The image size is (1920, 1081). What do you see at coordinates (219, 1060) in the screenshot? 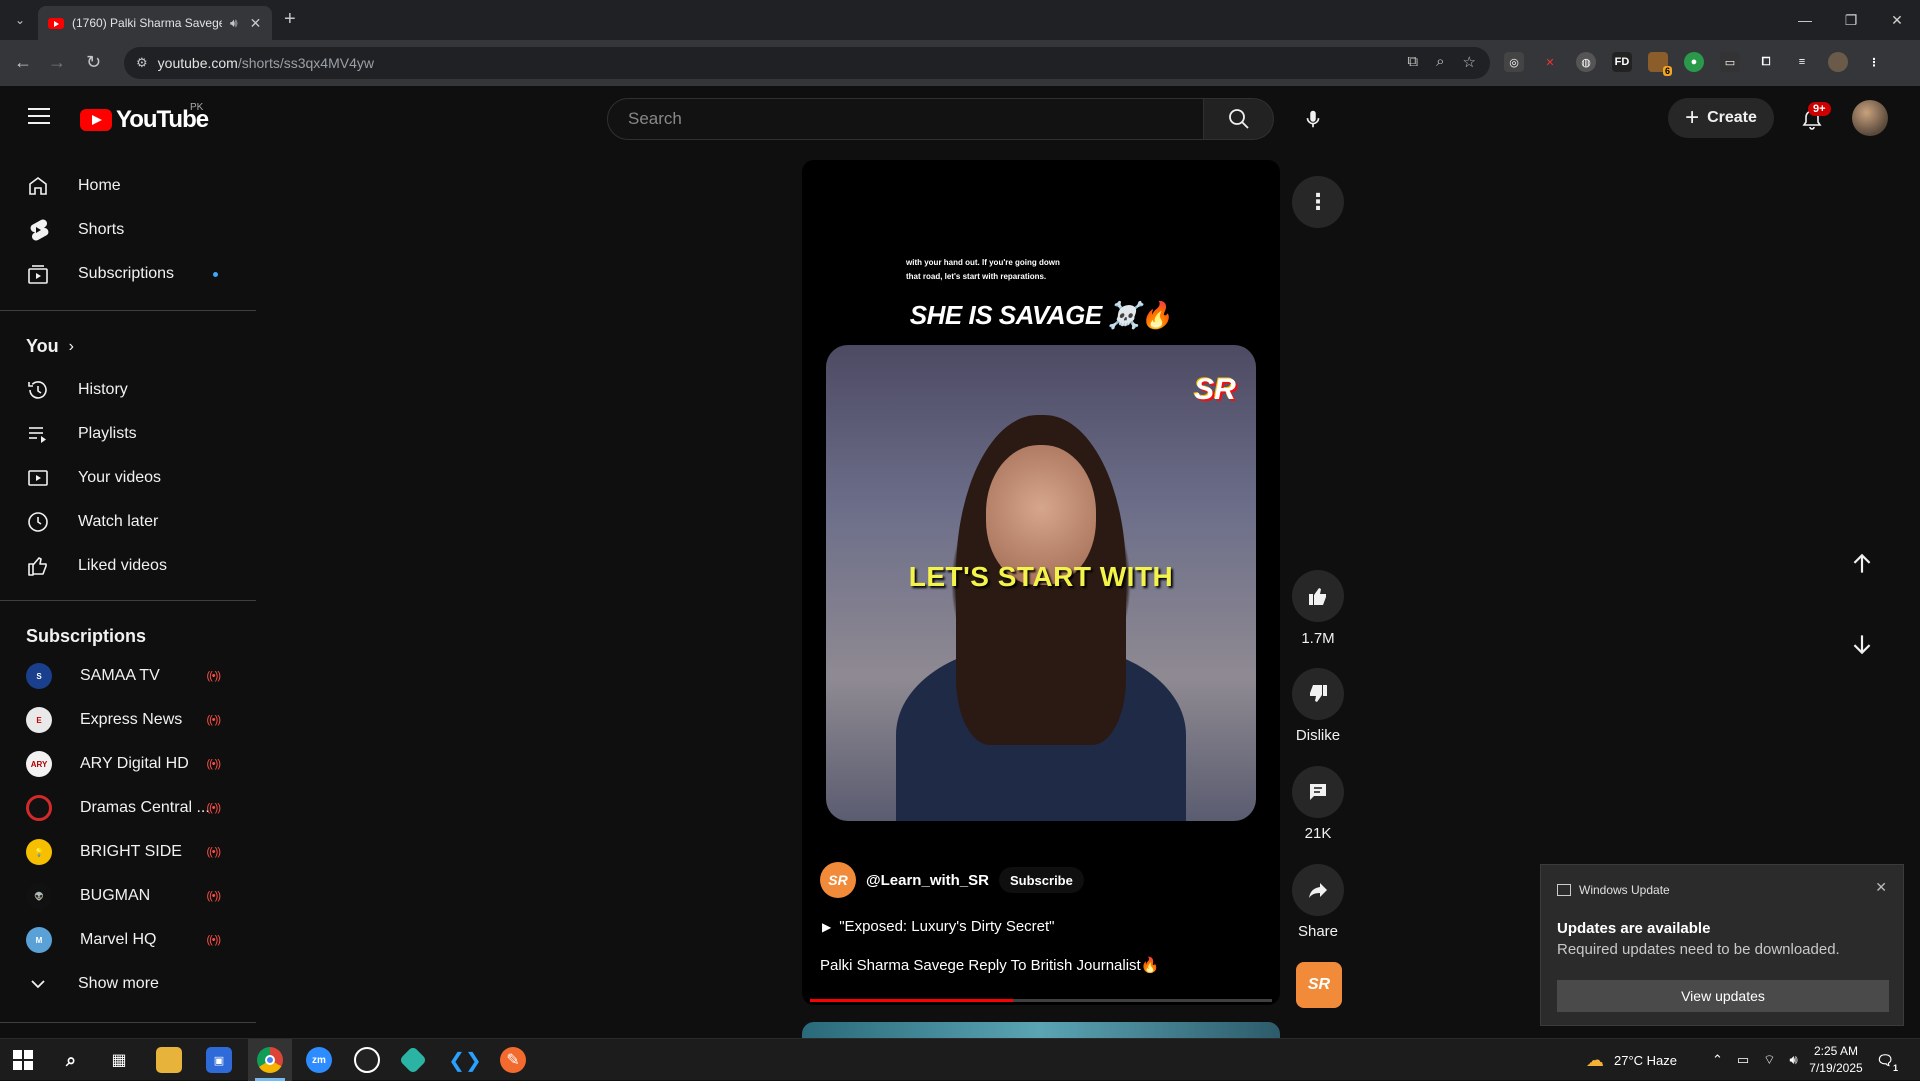
I see `microsoft-store-icon: ▣` at bounding box center [219, 1060].